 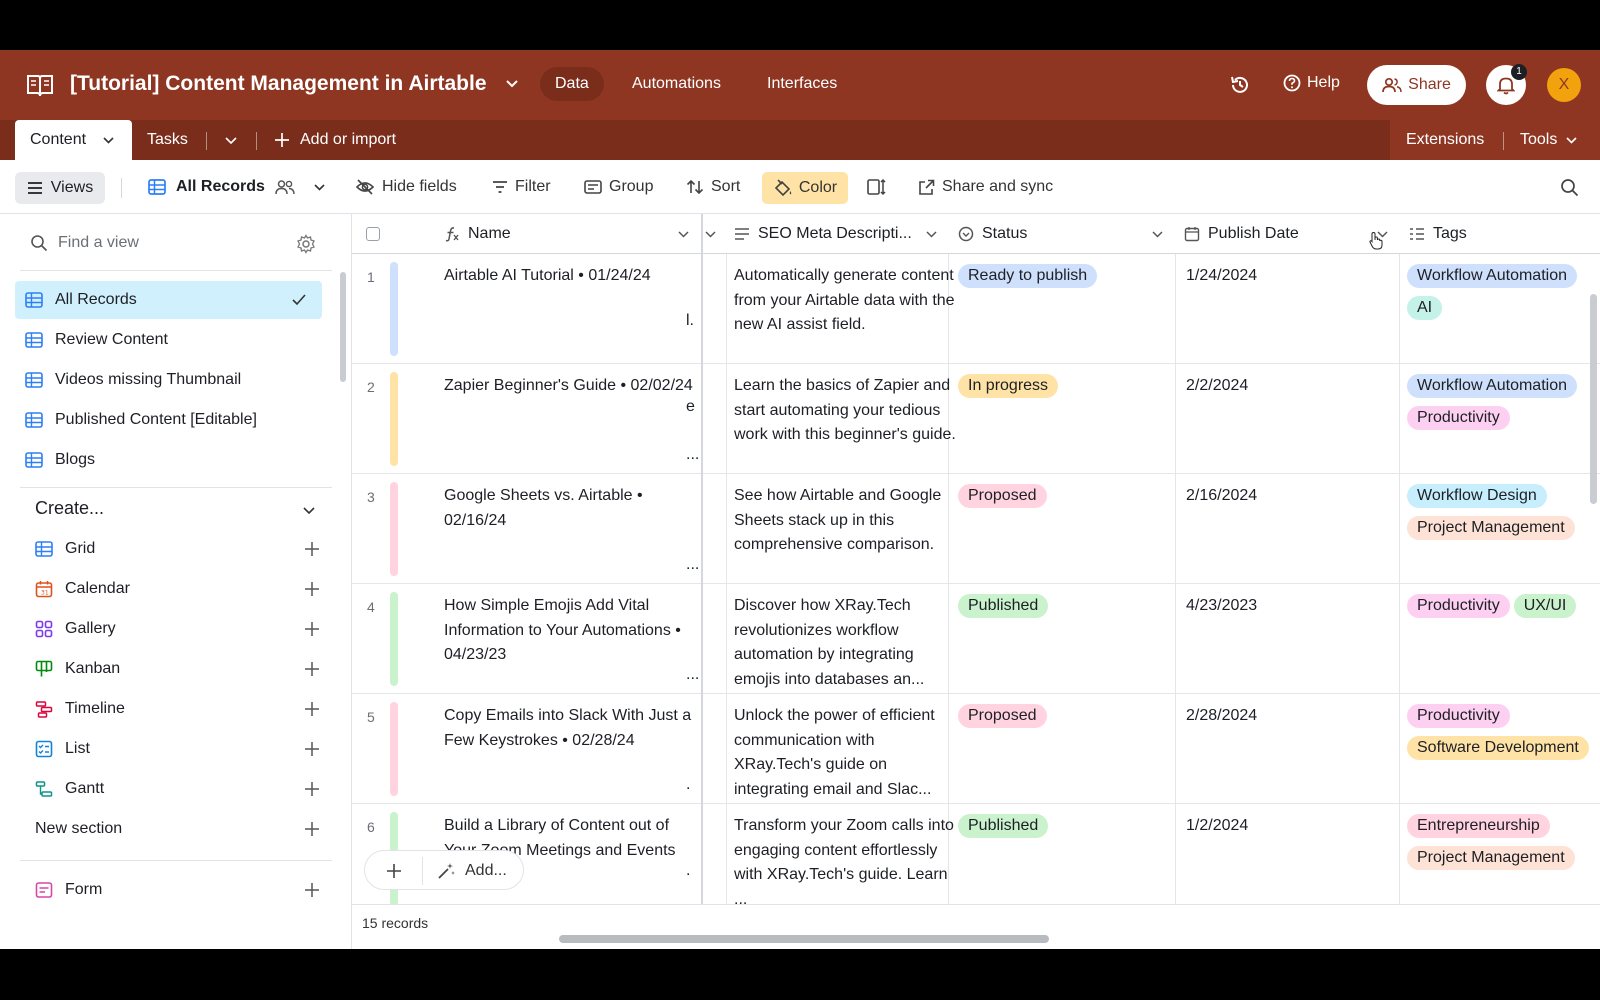 What do you see at coordinates (335, 140) in the screenshot?
I see `add-or-import-button: Add or import` at bounding box center [335, 140].